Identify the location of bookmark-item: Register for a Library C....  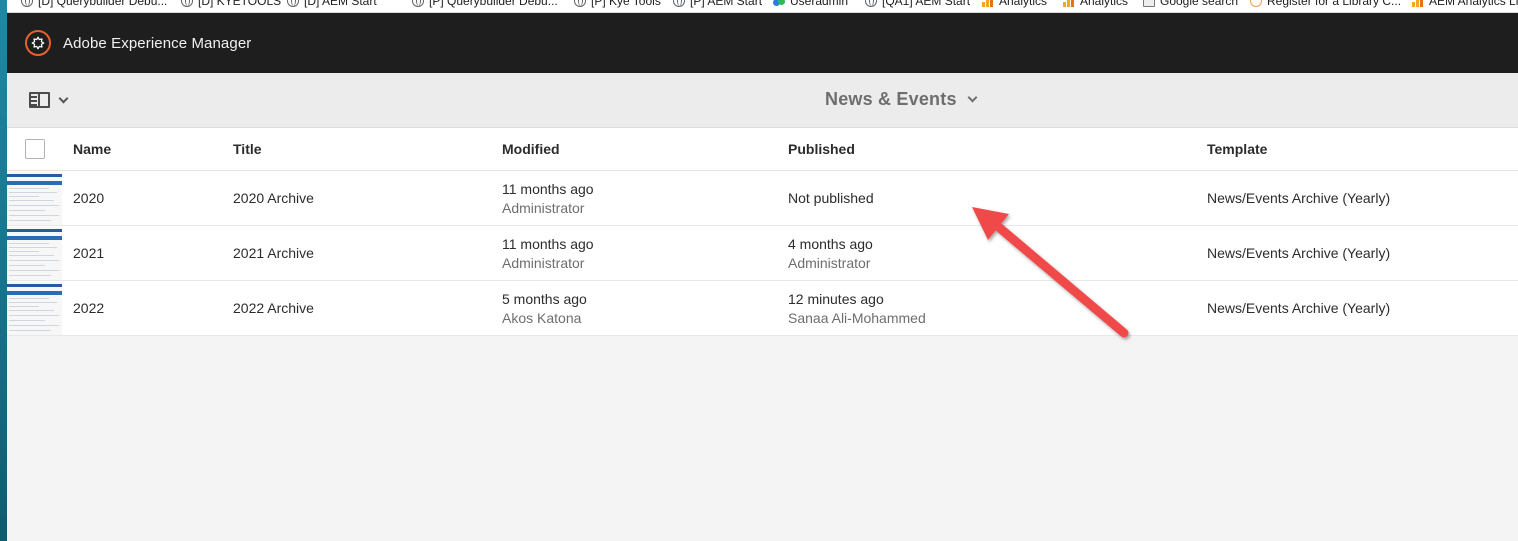
(1331, 4).